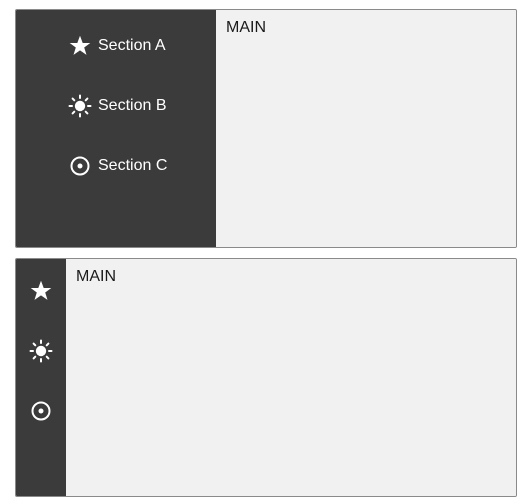  I want to click on sidebar-item-section-c: Section C, so click(117, 166).